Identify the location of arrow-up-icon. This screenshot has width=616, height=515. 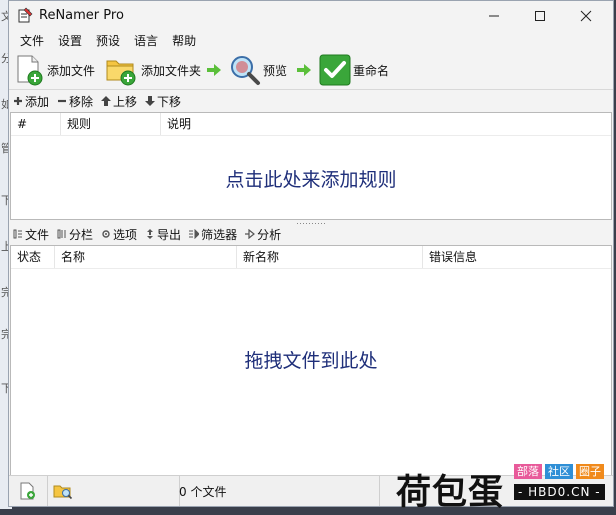
(106, 101).